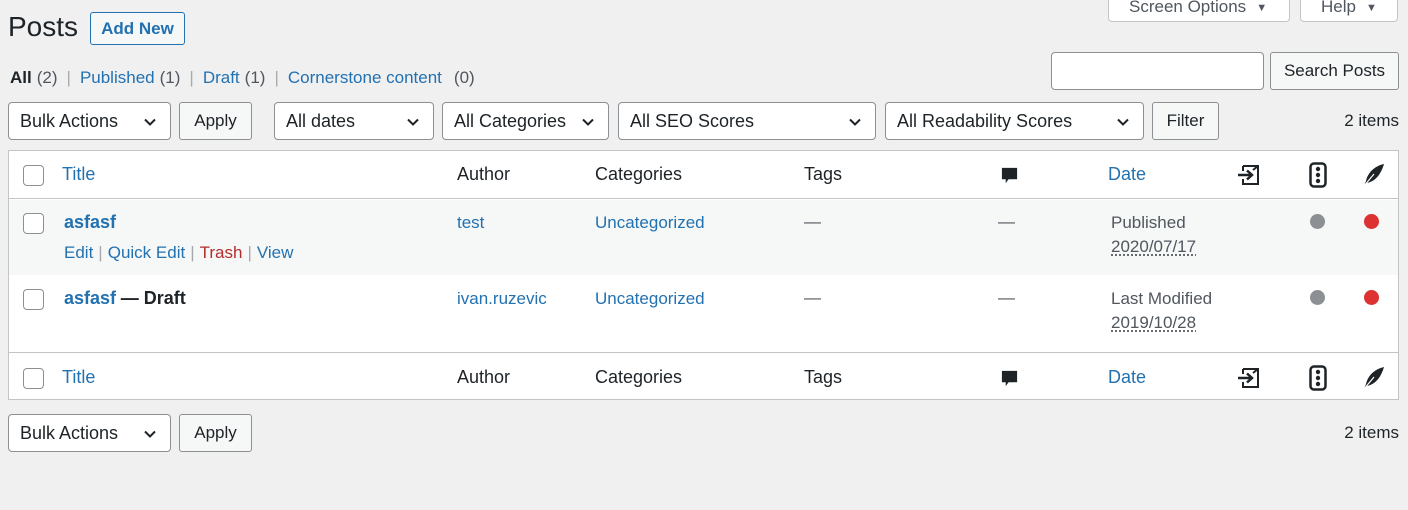  I want to click on seo-score-filter-select: All SEO Scores, so click(747, 121).